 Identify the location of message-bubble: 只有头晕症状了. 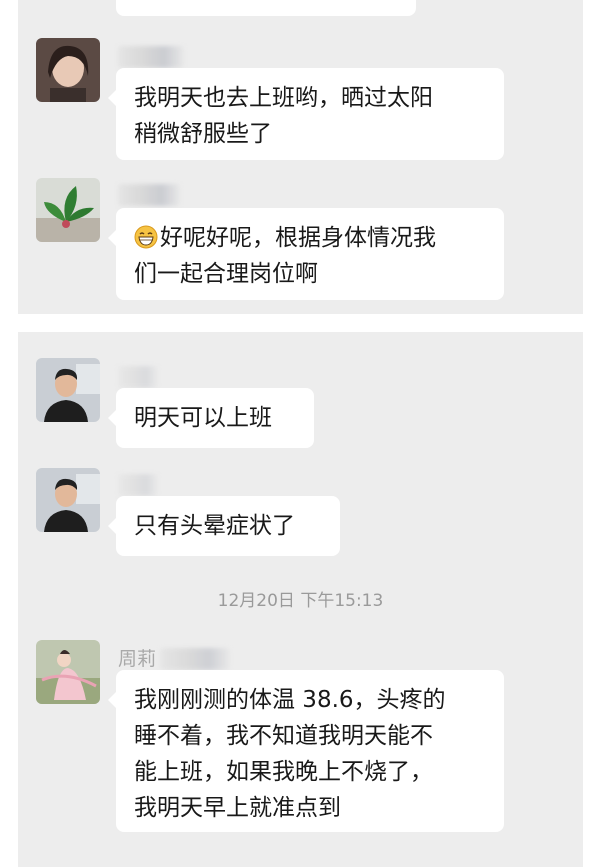
(224, 526).